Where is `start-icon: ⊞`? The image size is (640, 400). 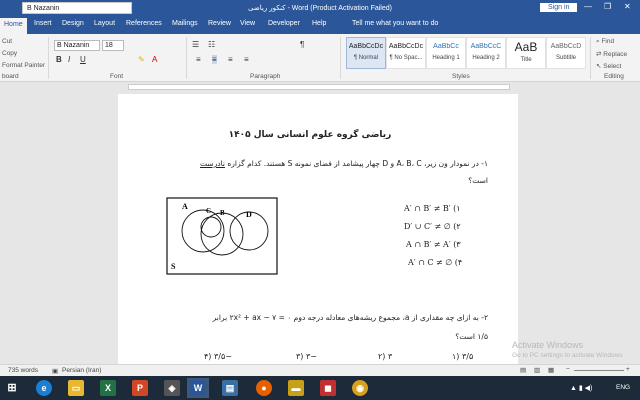 start-icon: ⊞ is located at coordinates (12, 388).